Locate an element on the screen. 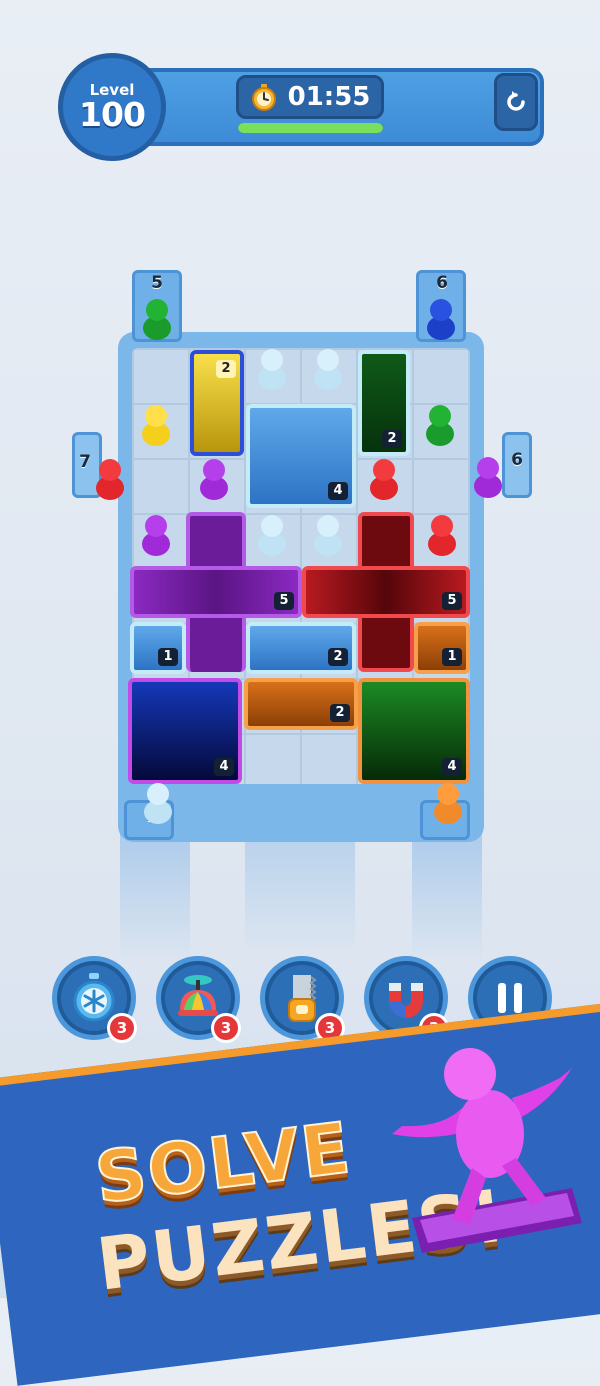 The image size is (600, 1386). restart-icon is located at coordinates (516, 101).